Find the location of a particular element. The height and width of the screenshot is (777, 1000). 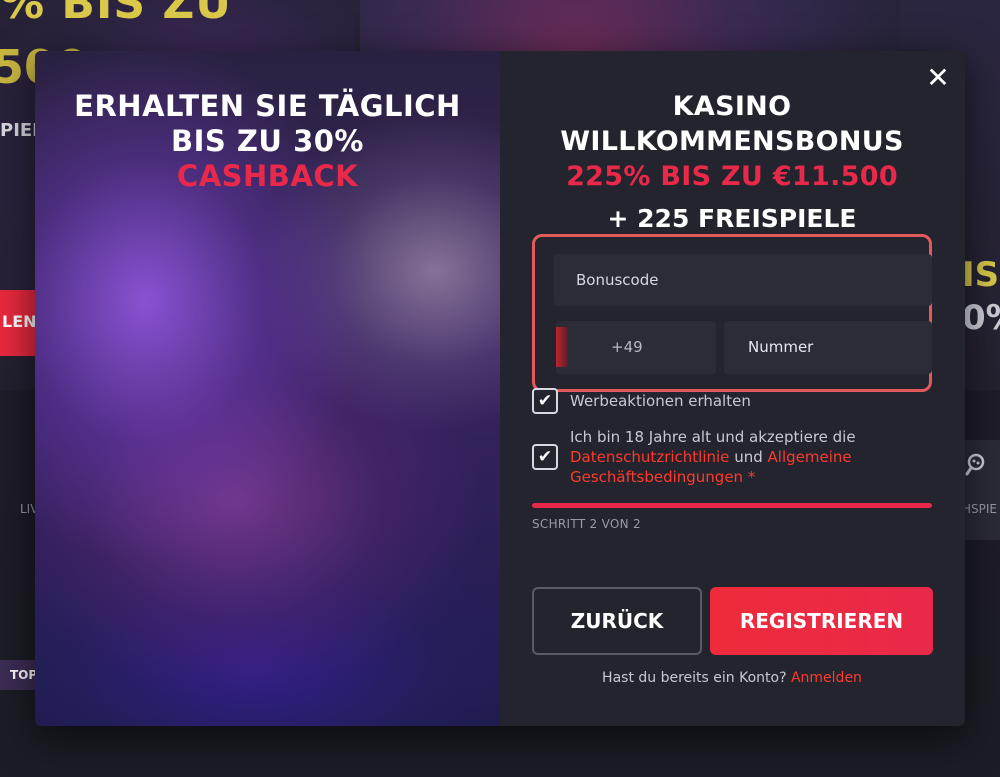

offer-amount: 225% BIS ZU €11.500 is located at coordinates (732, 176).